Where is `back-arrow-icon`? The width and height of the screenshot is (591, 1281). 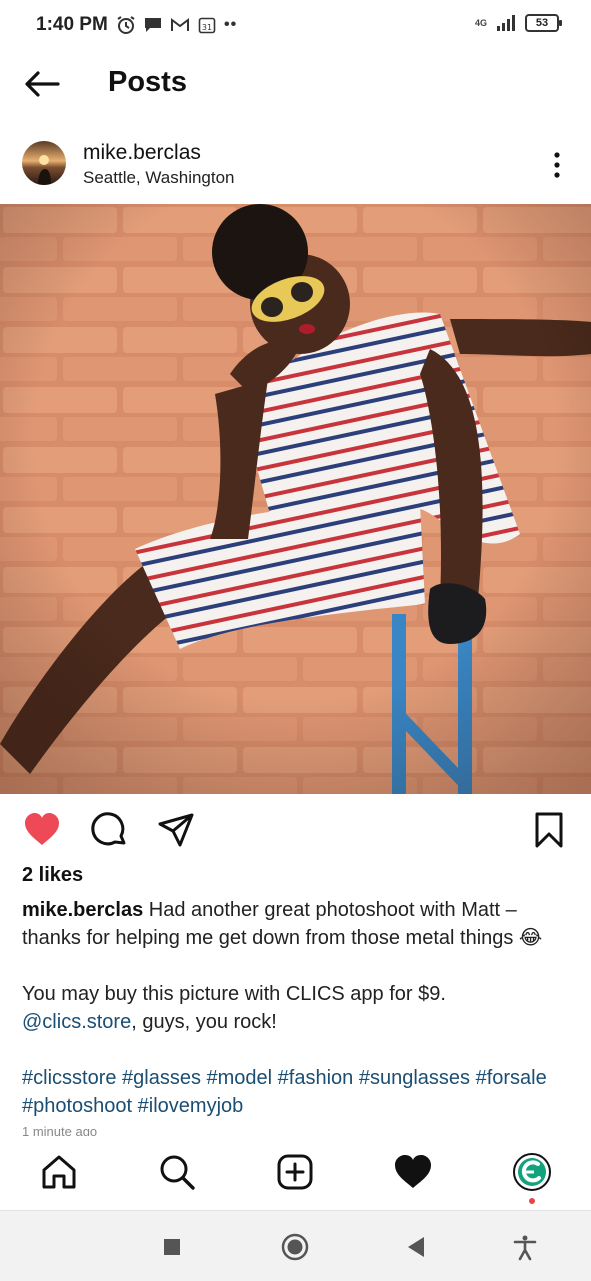 back-arrow-icon is located at coordinates (42, 84).